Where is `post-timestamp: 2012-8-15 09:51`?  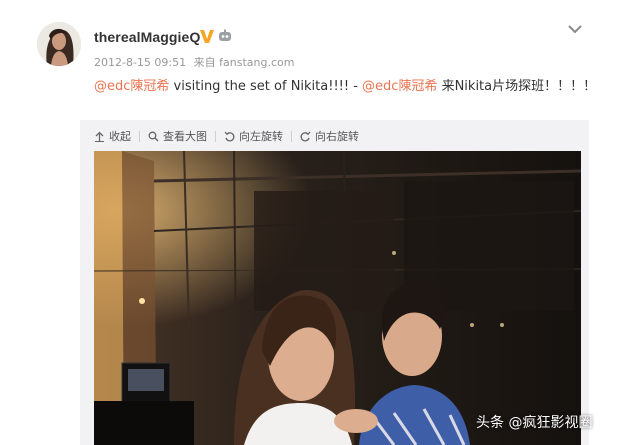 post-timestamp: 2012-8-15 09:51 is located at coordinates (140, 62).